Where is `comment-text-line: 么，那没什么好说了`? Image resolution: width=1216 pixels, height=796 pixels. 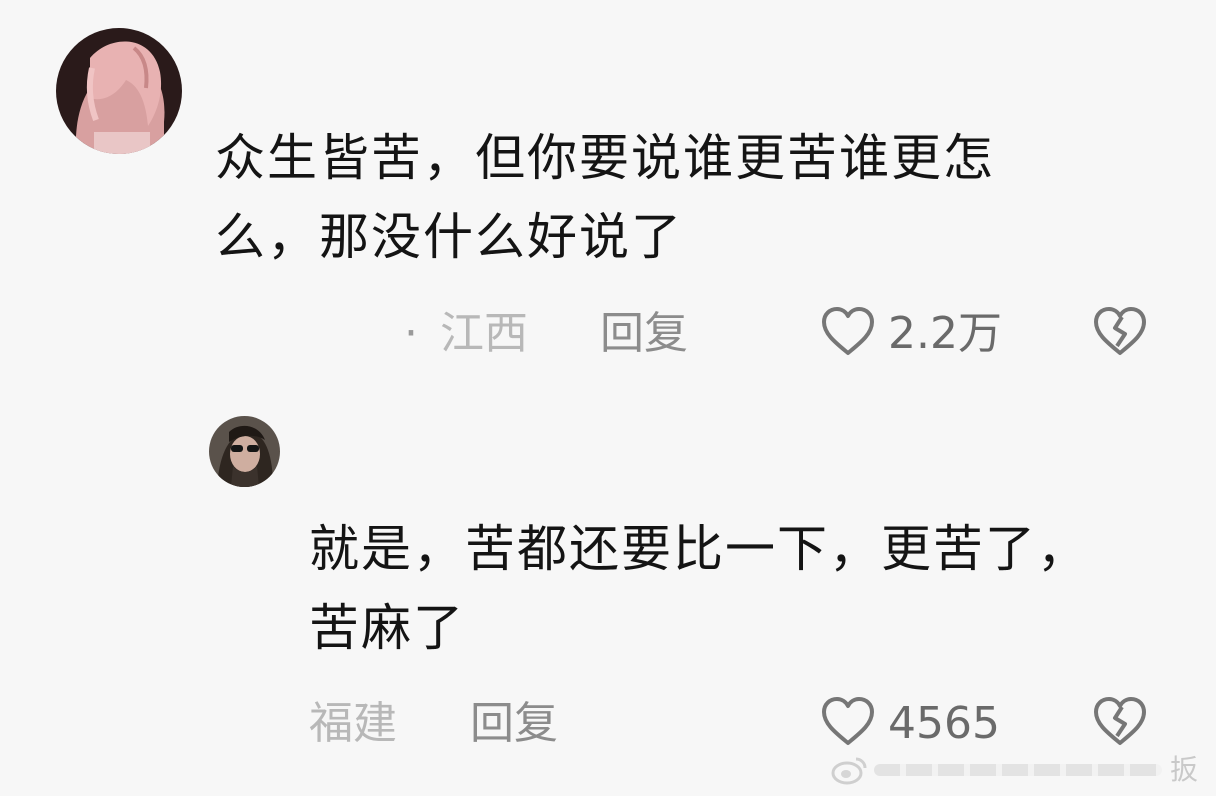 comment-text-line: 么，那没什么好说了 is located at coordinates (449, 237).